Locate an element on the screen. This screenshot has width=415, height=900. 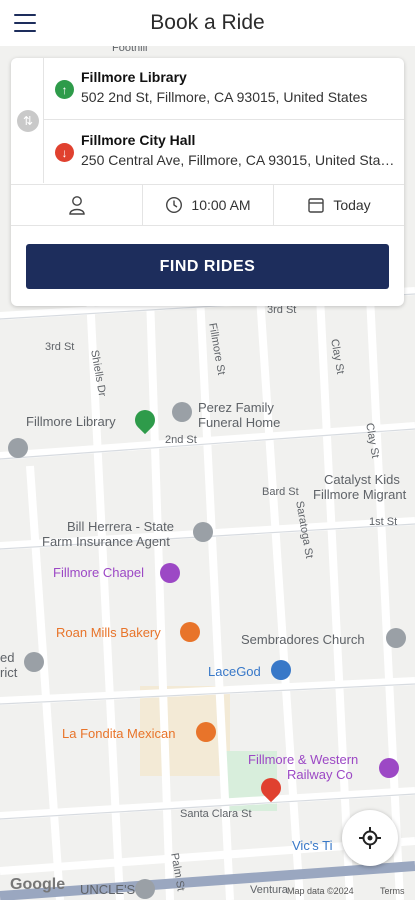
restaurant-icon is located at coordinates (206, 732).